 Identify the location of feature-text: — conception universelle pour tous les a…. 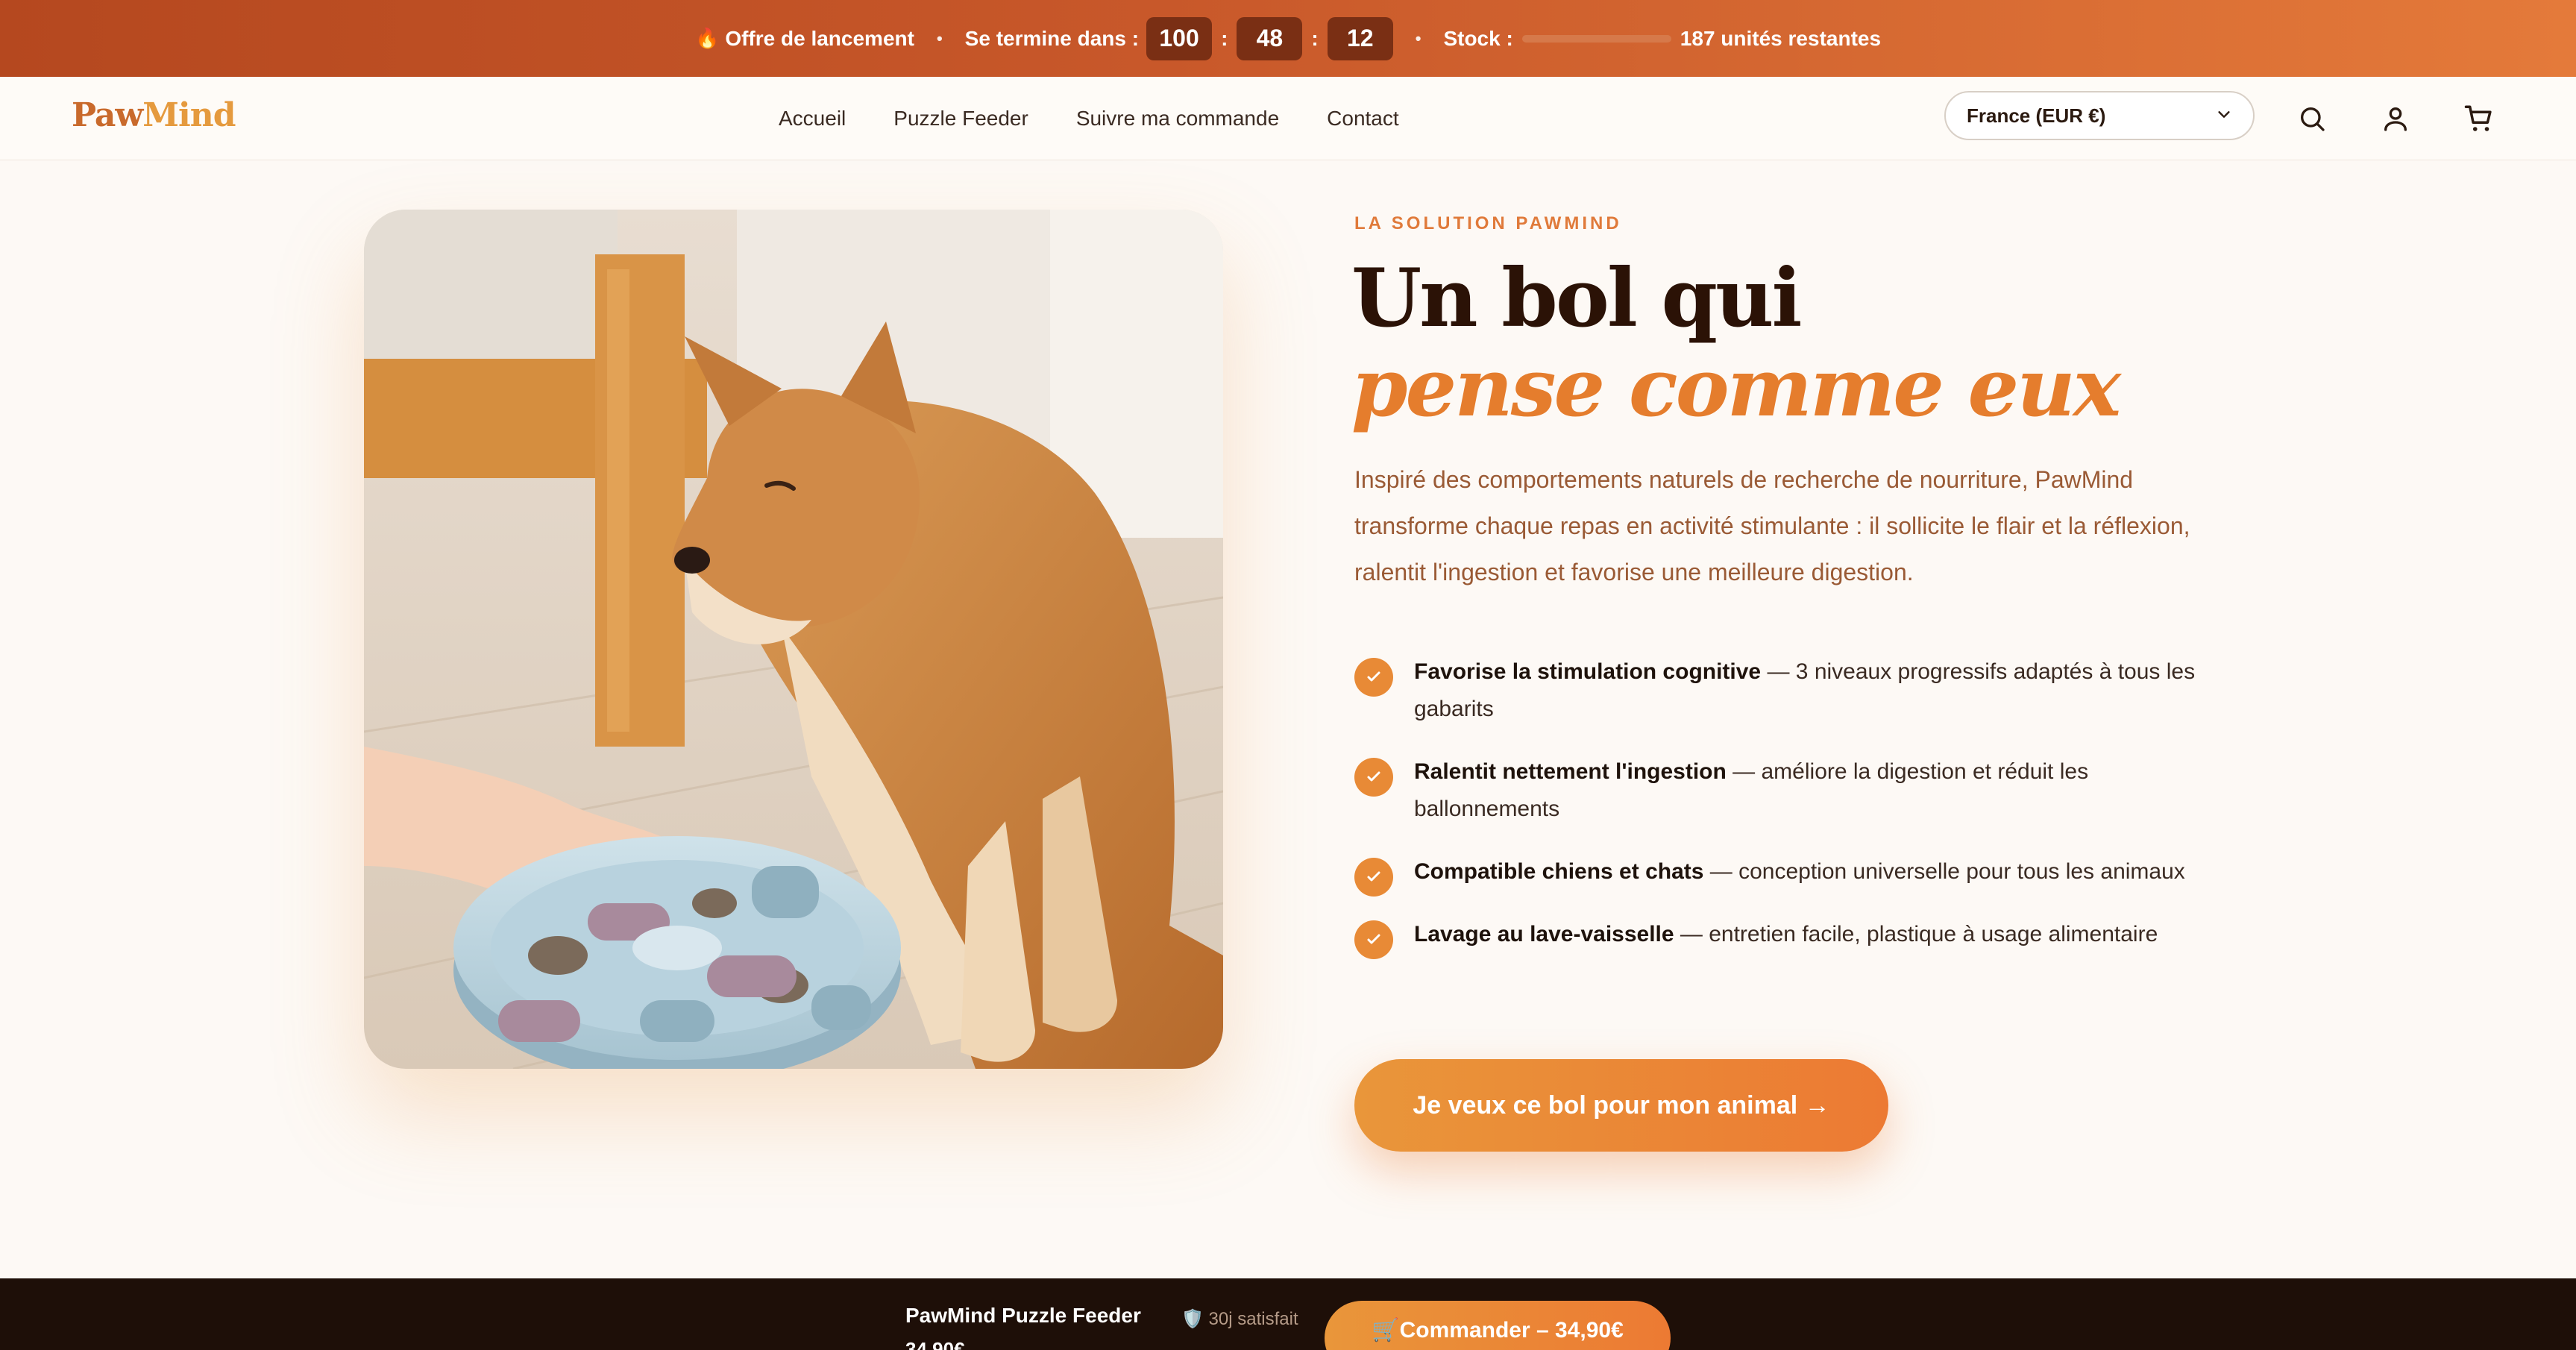
(1944, 871).